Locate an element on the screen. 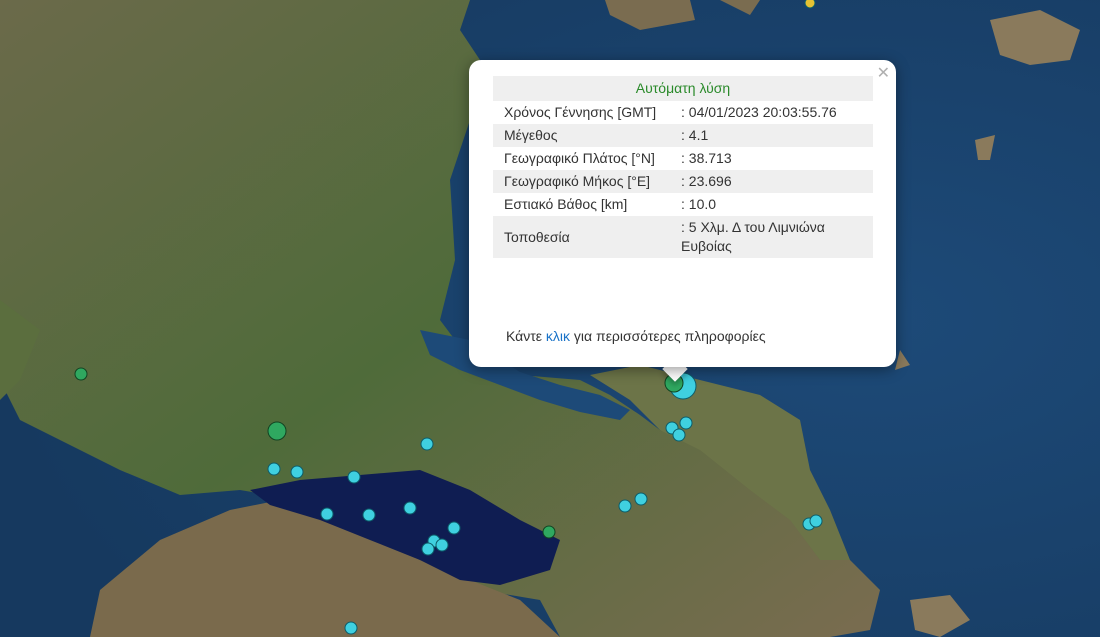 This screenshot has width=1100, height=637. row-label: Χρόνος Γέννησης [GMT] is located at coordinates (580, 112).